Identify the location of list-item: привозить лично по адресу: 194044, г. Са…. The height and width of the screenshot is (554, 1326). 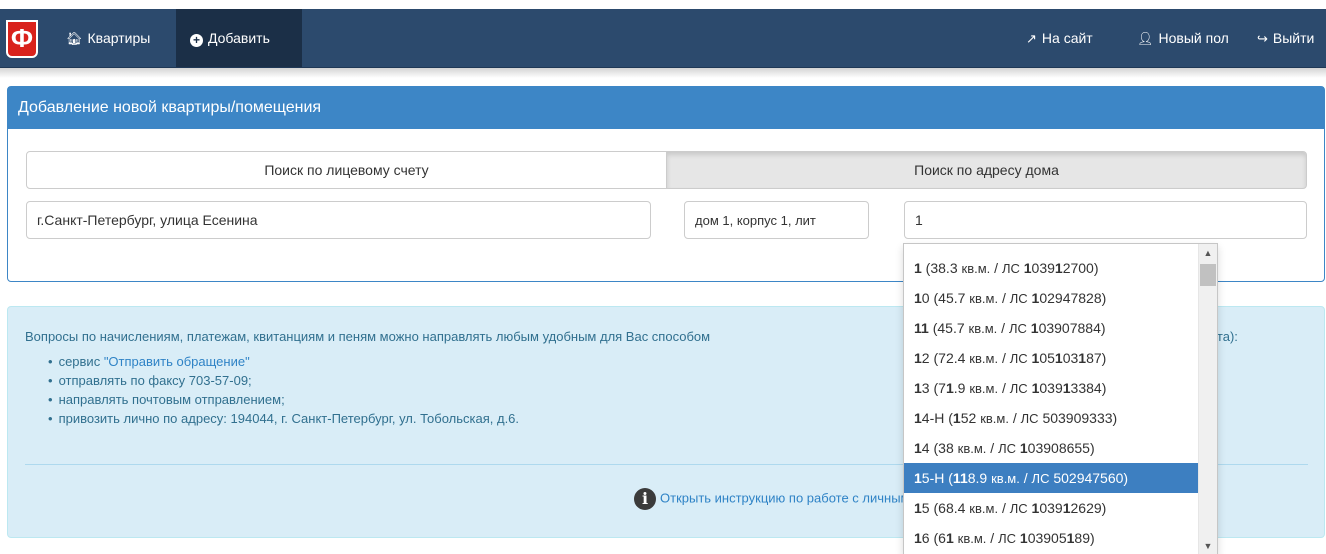
(283, 418).